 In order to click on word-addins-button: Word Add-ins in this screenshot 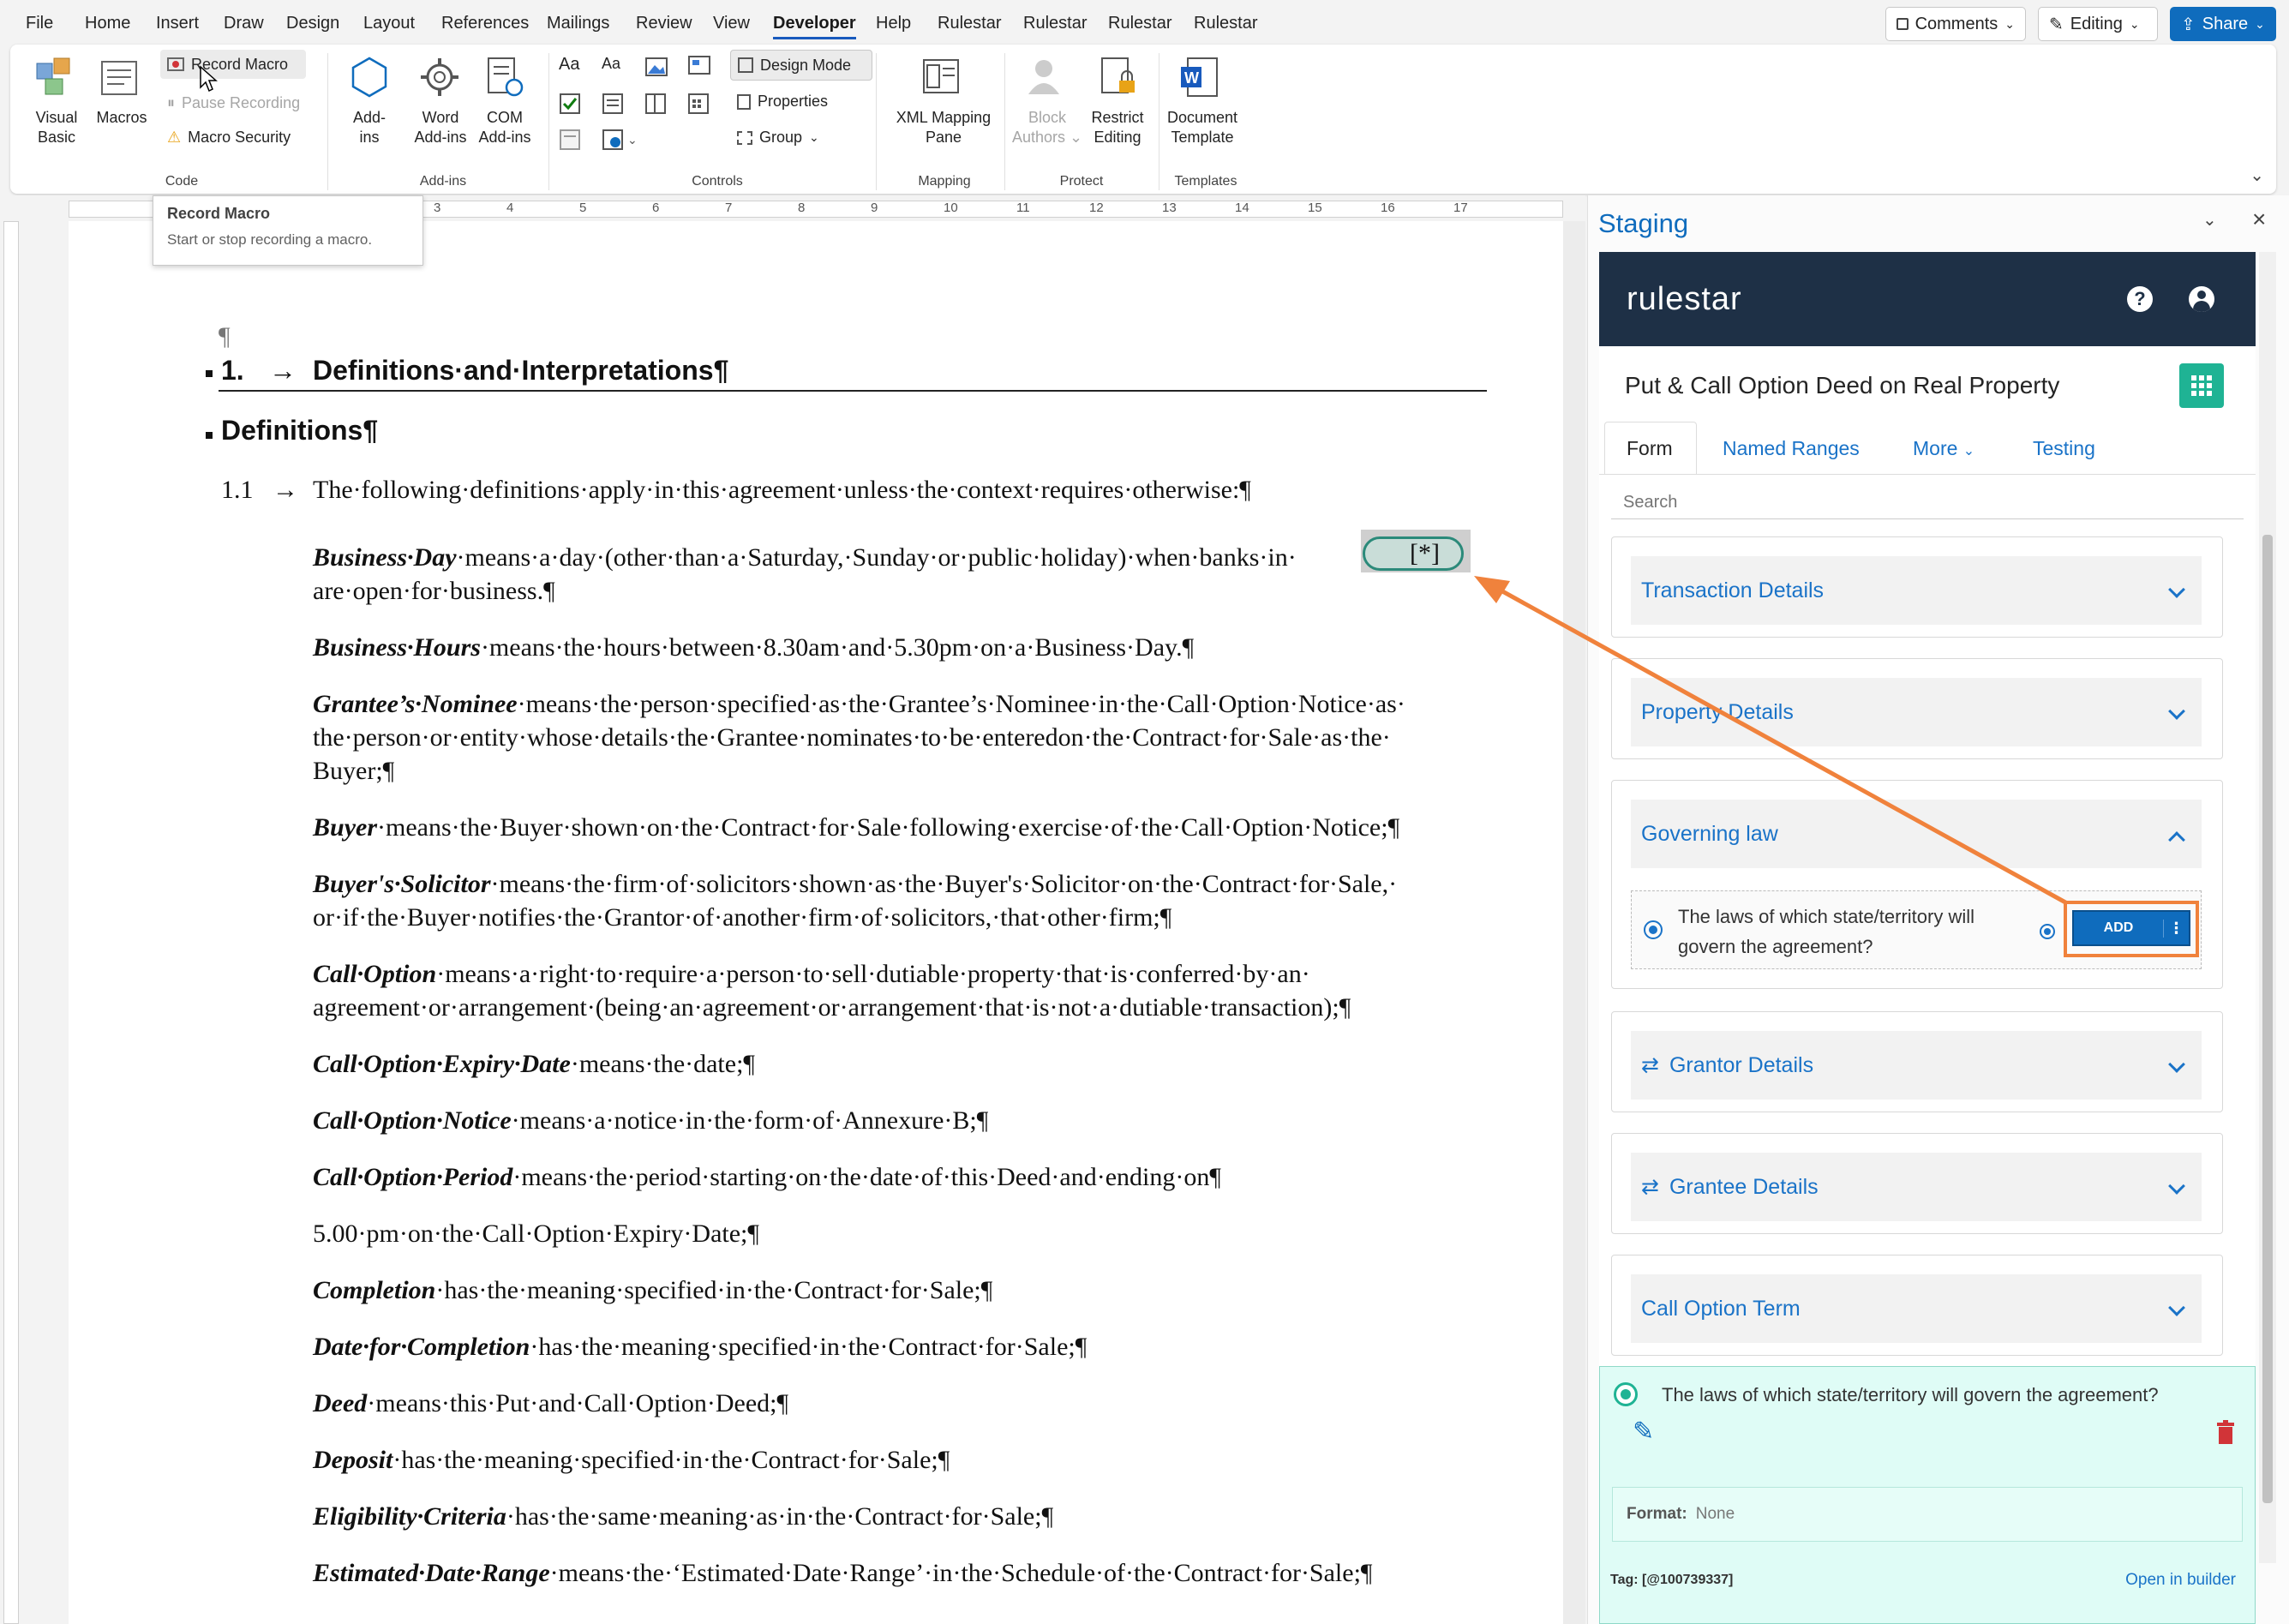, I will do `click(440, 127)`.